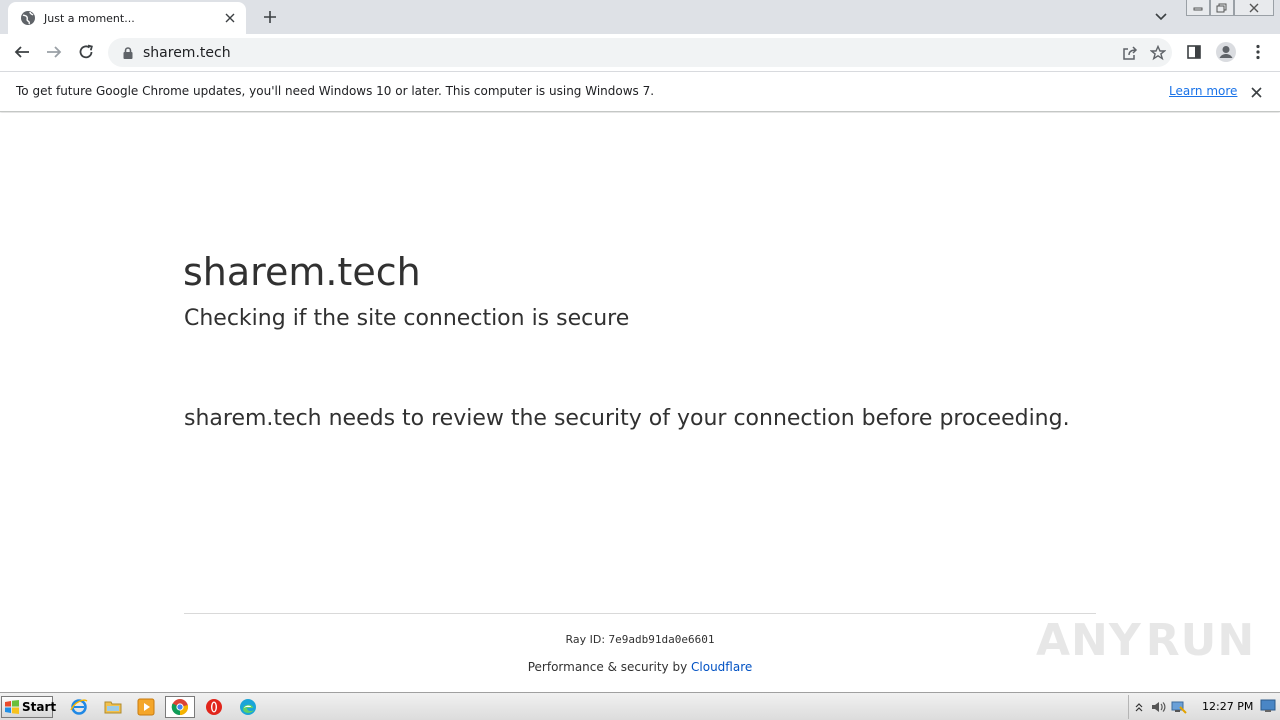 The image size is (1280, 720). I want to click on back-arrow-icon, so click(22, 52).